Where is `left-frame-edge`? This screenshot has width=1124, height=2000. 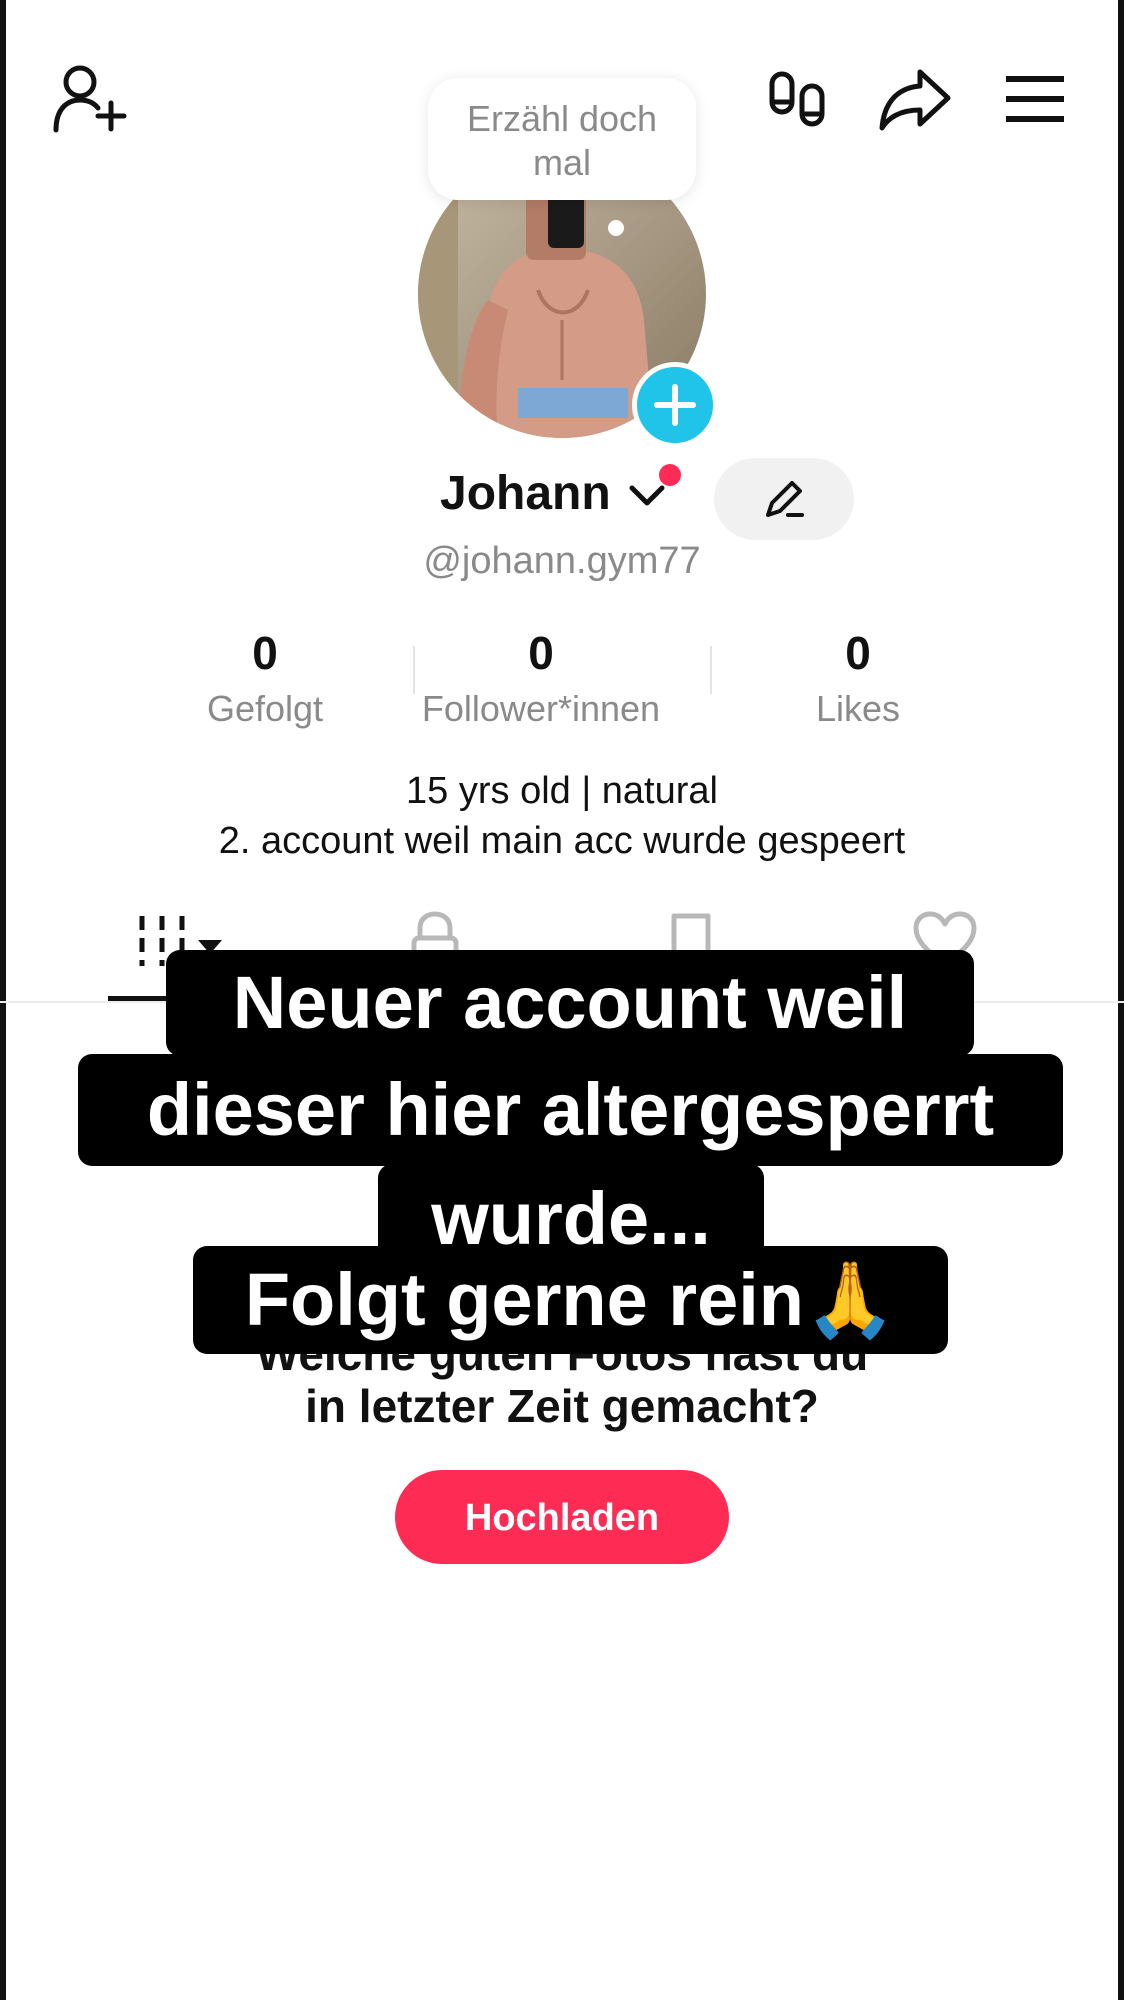 left-frame-edge is located at coordinates (3, 1000).